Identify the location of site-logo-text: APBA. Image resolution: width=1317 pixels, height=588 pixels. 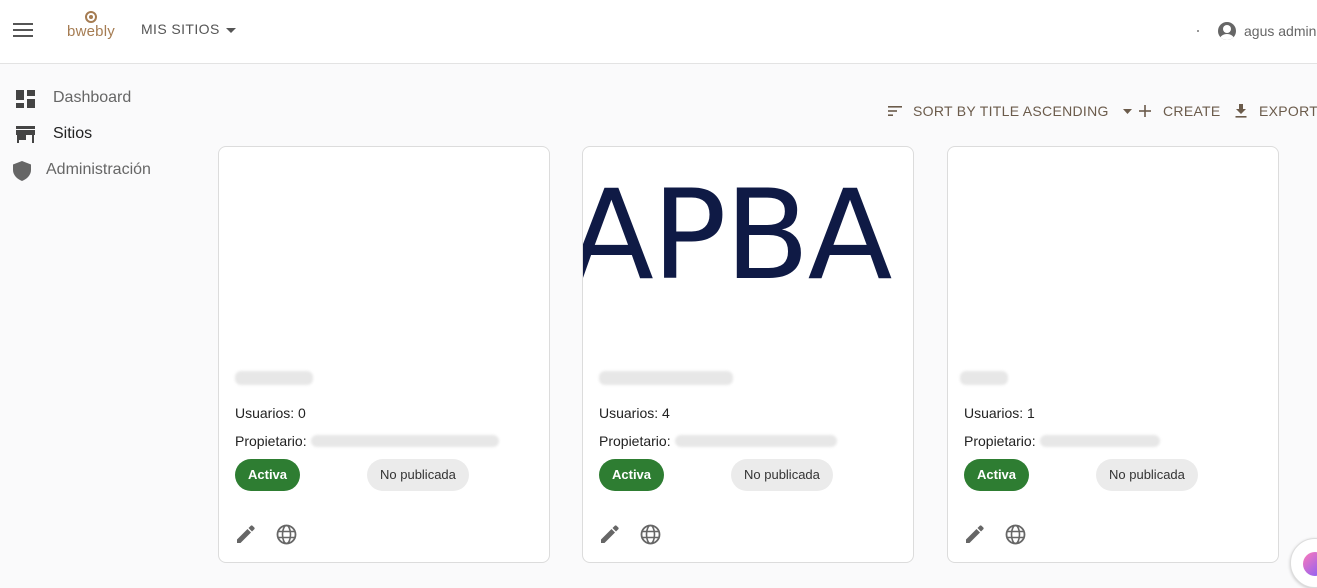
(737, 236).